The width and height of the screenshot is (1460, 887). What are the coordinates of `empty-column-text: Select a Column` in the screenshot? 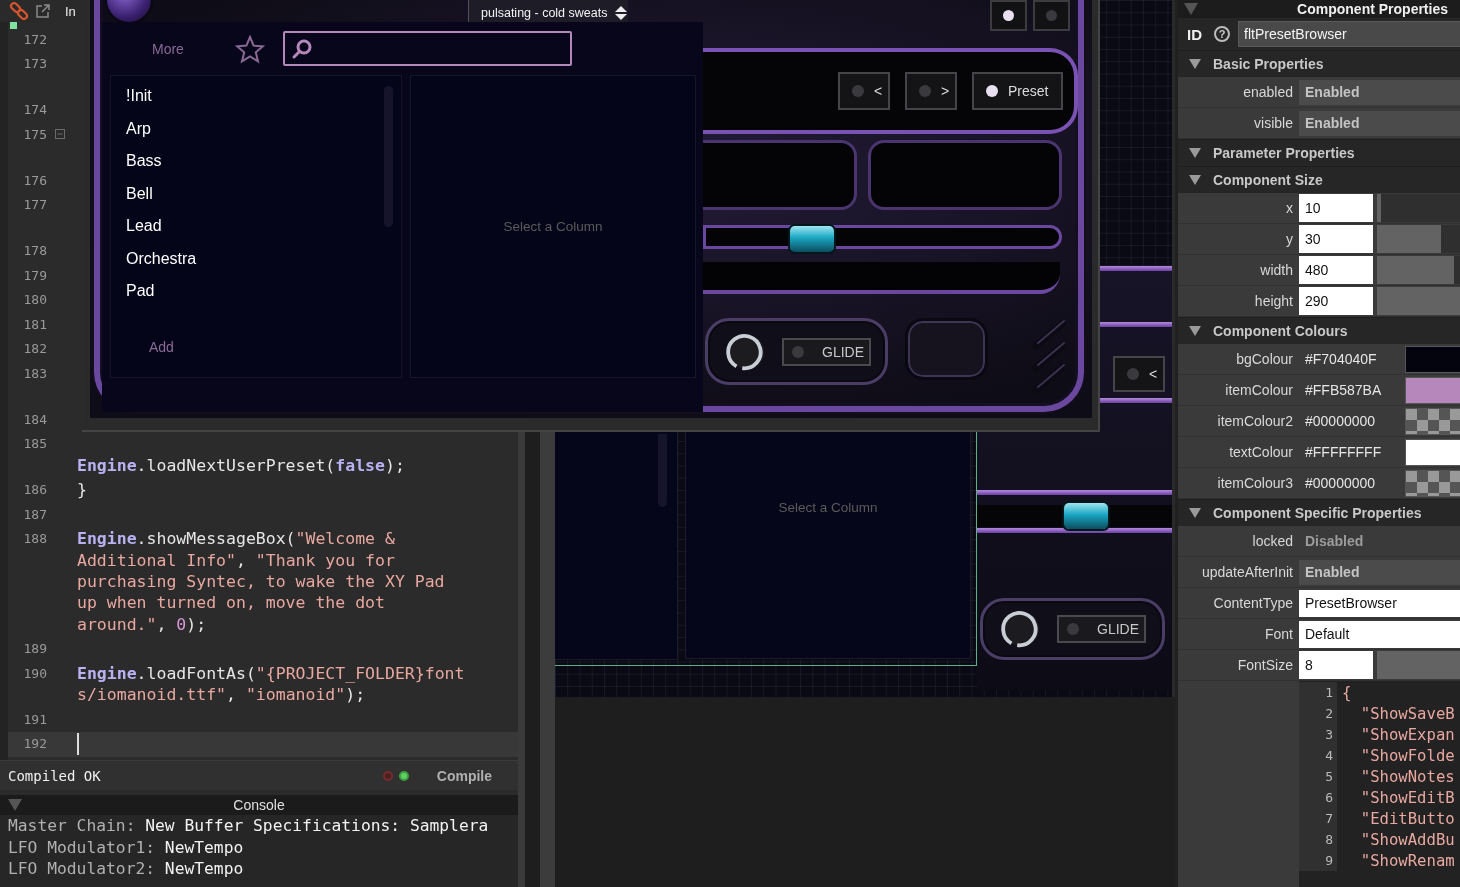 It's located at (828, 508).